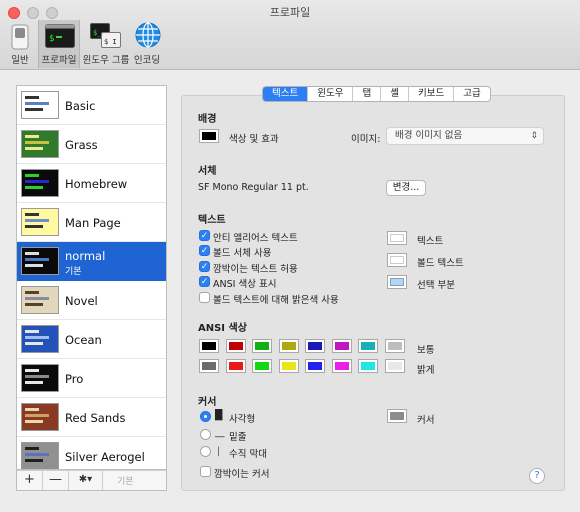 This screenshot has height=512, width=580. Describe the element at coordinates (290, 12) in the screenshot. I see `window-title: 프로파일` at that location.